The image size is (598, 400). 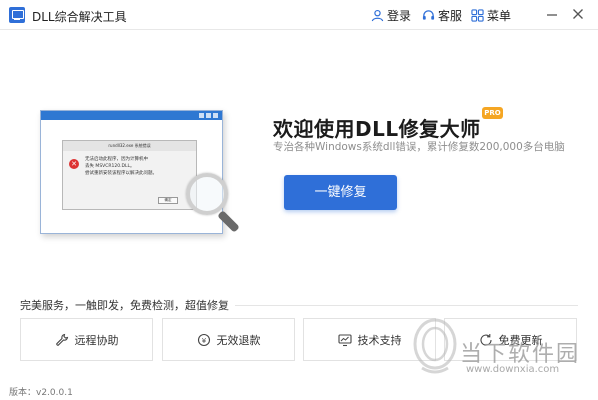 What do you see at coordinates (121, 173) in the screenshot?
I see `dialog-line: 尝试重新安装该程序以解决此问题。` at bounding box center [121, 173].